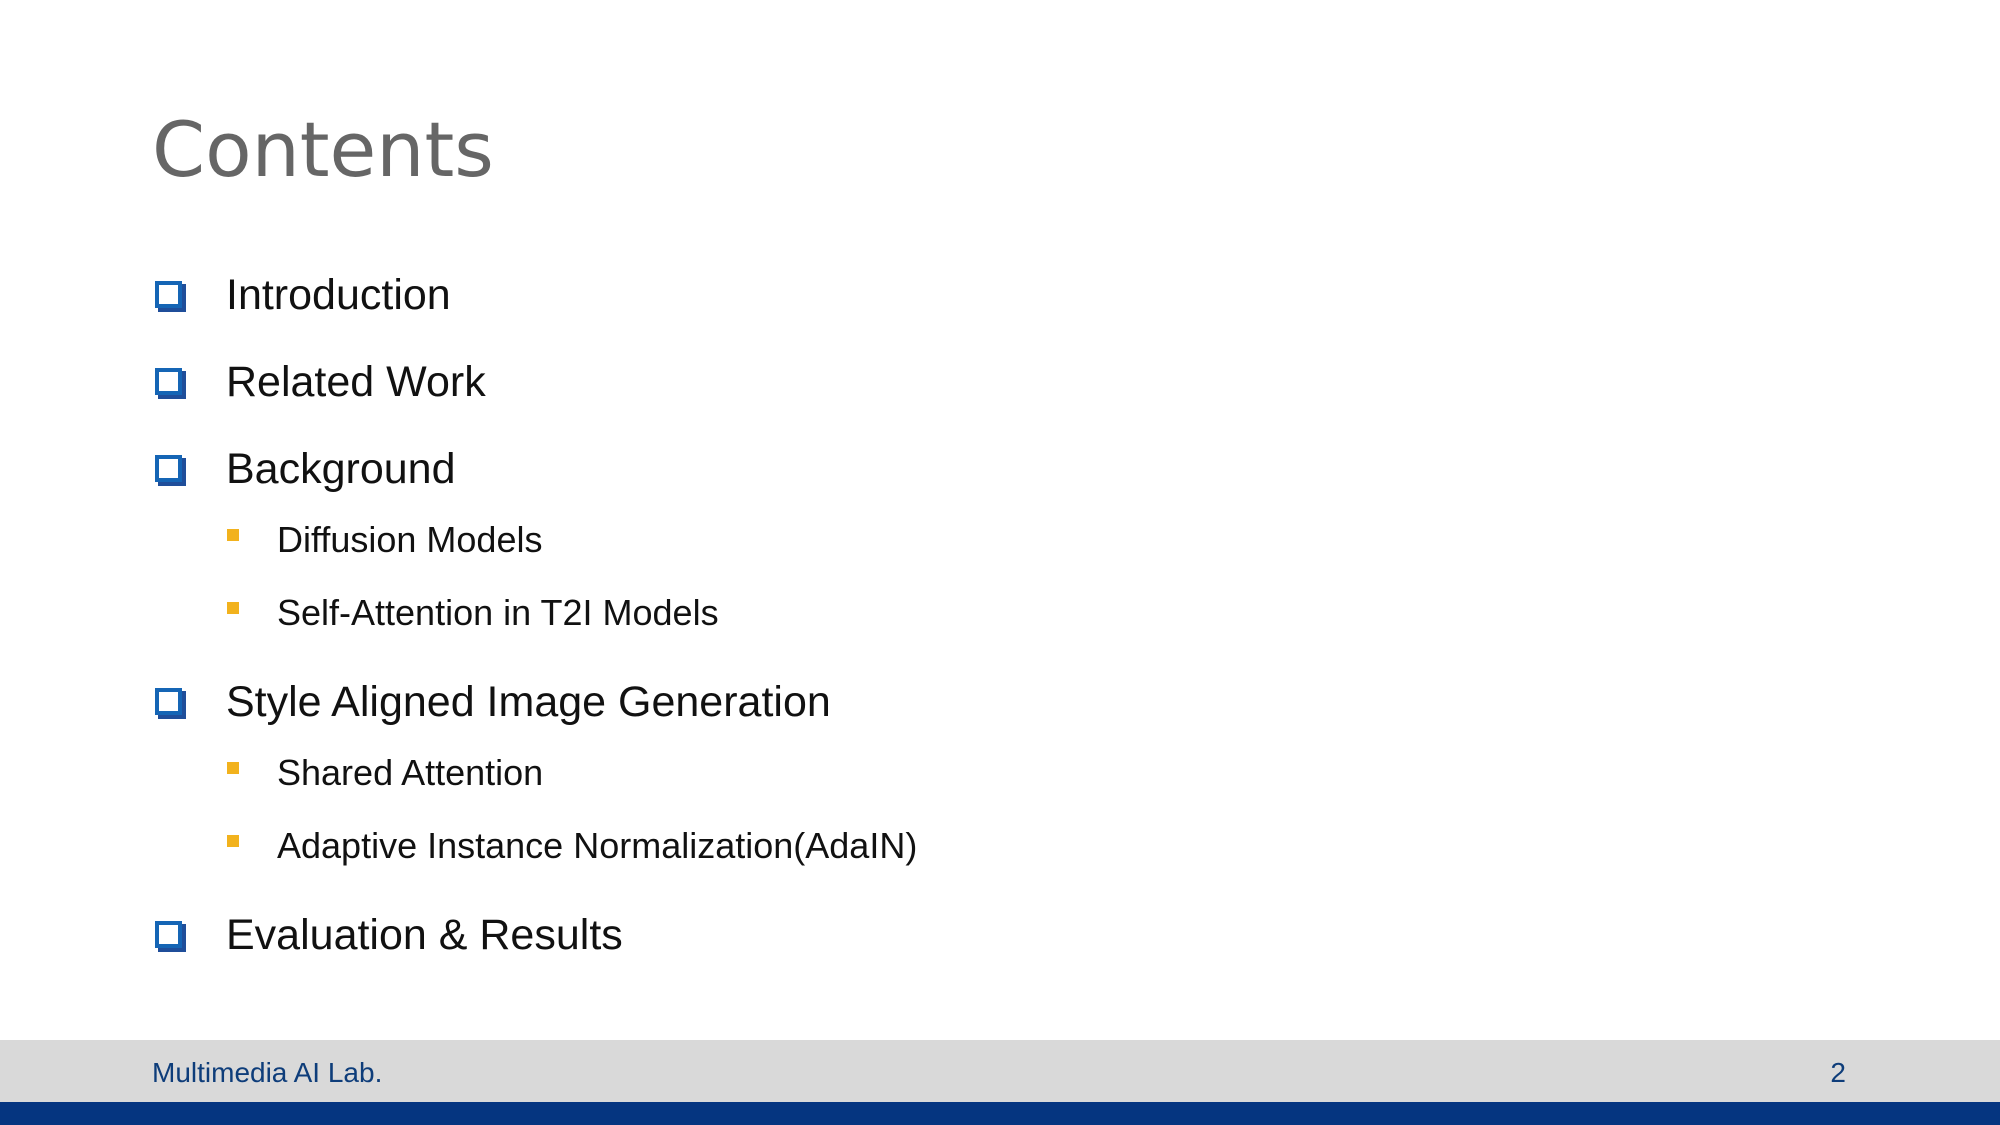  What do you see at coordinates (597, 845) in the screenshot?
I see `toc-subitem-label: Adaptive Instance Normalization(AdaIN)` at bounding box center [597, 845].